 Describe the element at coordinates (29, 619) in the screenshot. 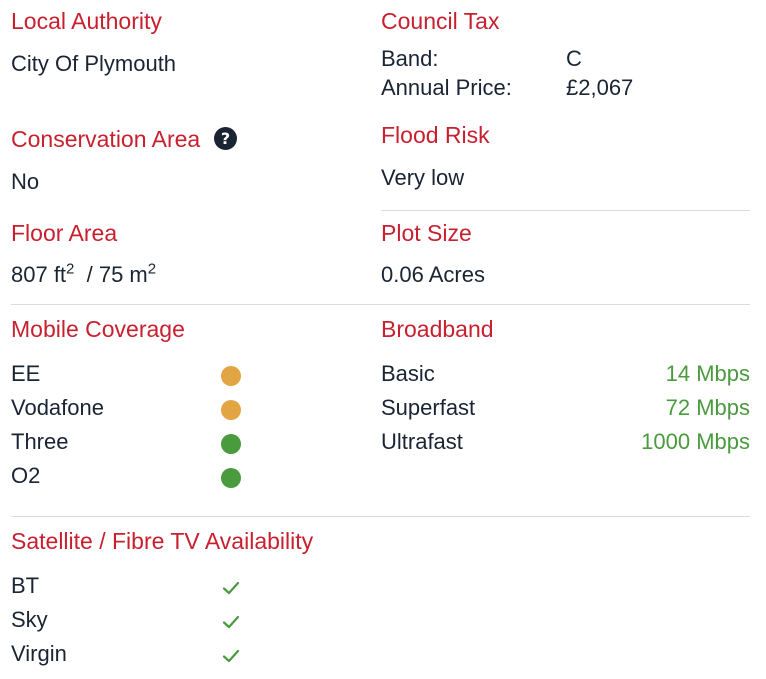

I see `tv-provider-sky-label: Sky` at that location.